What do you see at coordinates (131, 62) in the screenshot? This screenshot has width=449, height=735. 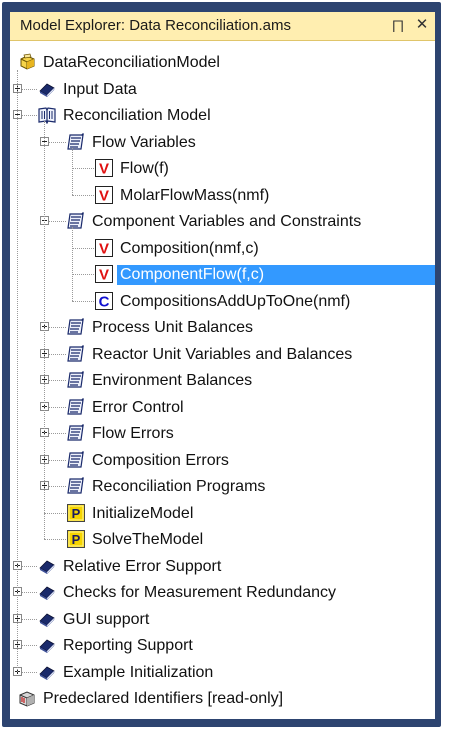 I see `tree-item-label: DataReconciliationModel` at bounding box center [131, 62].